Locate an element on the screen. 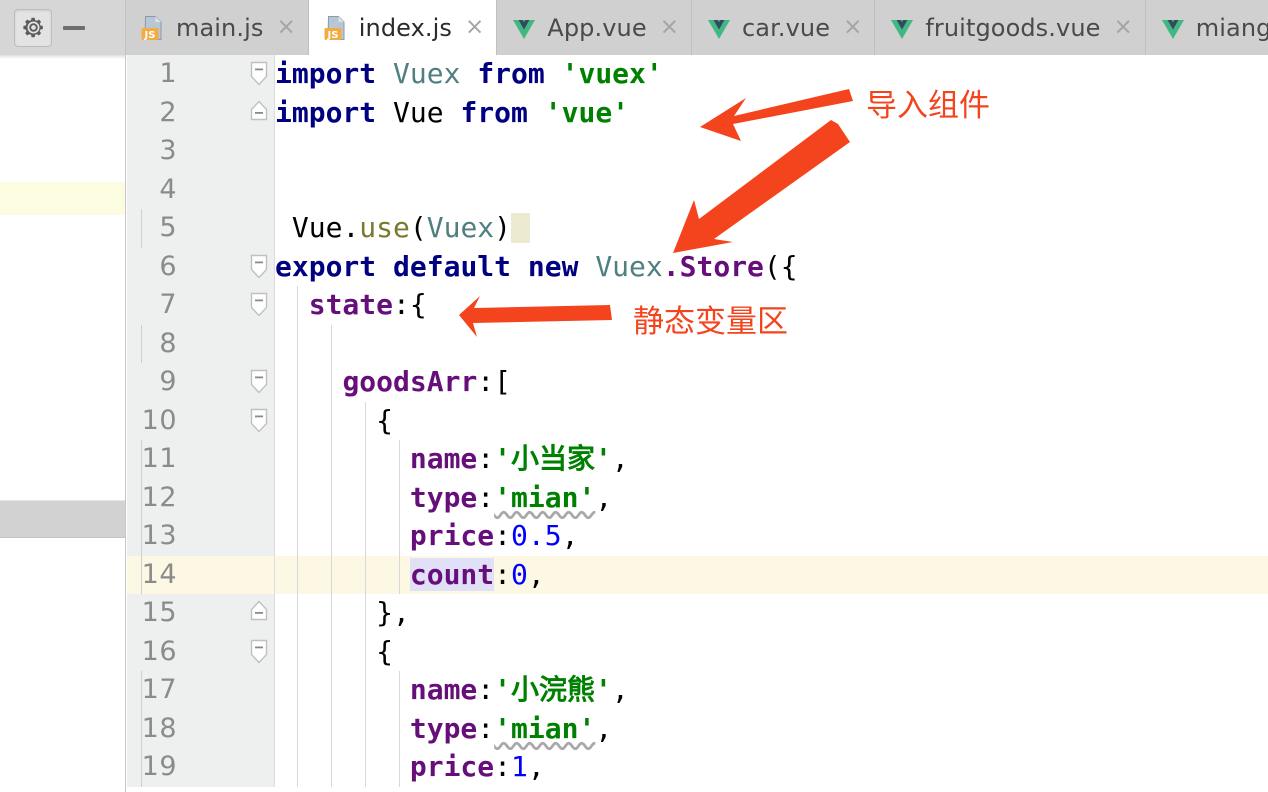  annotation-text: 静态变量区 is located at coordinates (710, 322).